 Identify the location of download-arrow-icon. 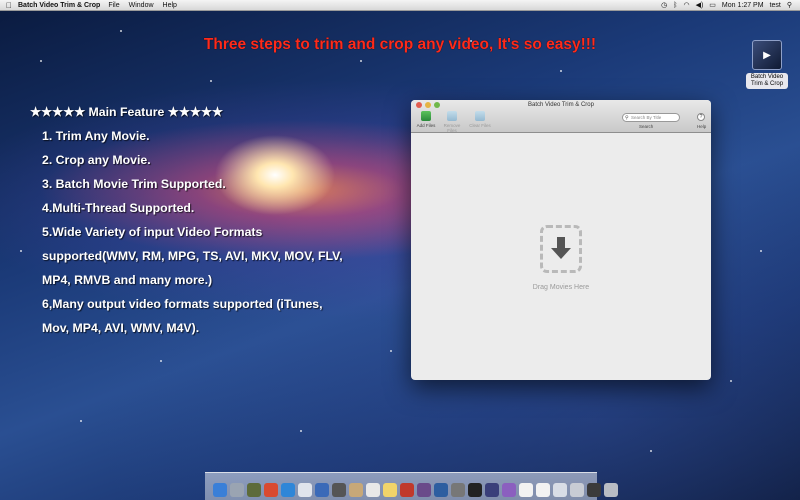
(561, 248).